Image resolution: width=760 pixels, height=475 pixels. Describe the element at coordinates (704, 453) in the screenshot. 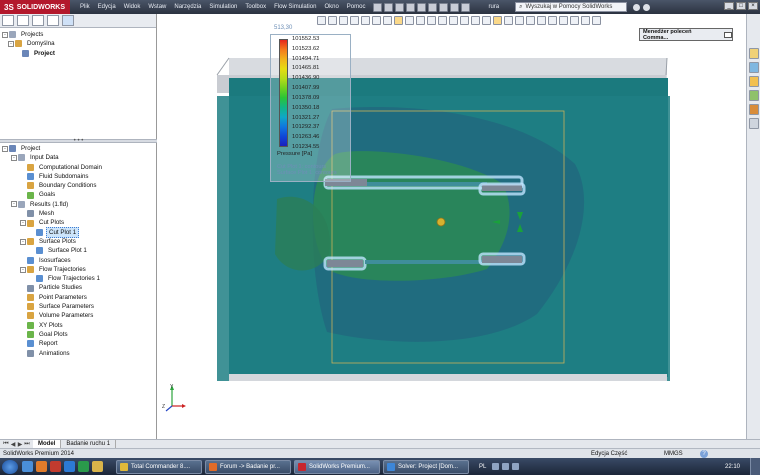

I see `status-help-icon: ?` at that location.